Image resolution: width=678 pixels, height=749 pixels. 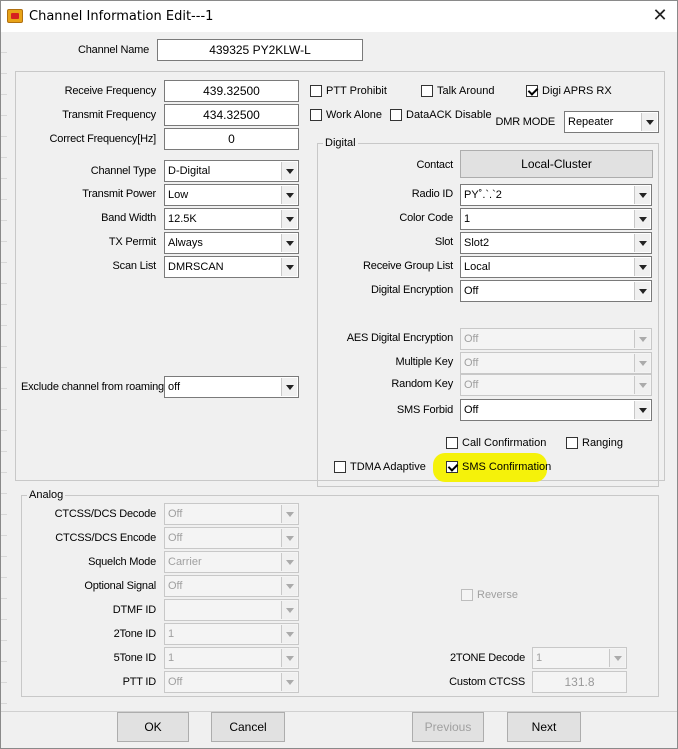 What do you see at coordinates (231, 195) in the screenshot?
I see `transmit-power-select: Low` at bounding box center [231, 195].